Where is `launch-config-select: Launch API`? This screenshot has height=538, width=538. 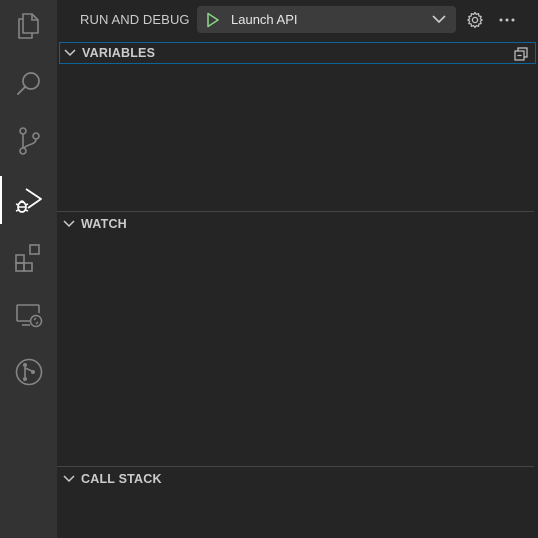
launch-config-select: Launch API is located at coordinates (326, 19).